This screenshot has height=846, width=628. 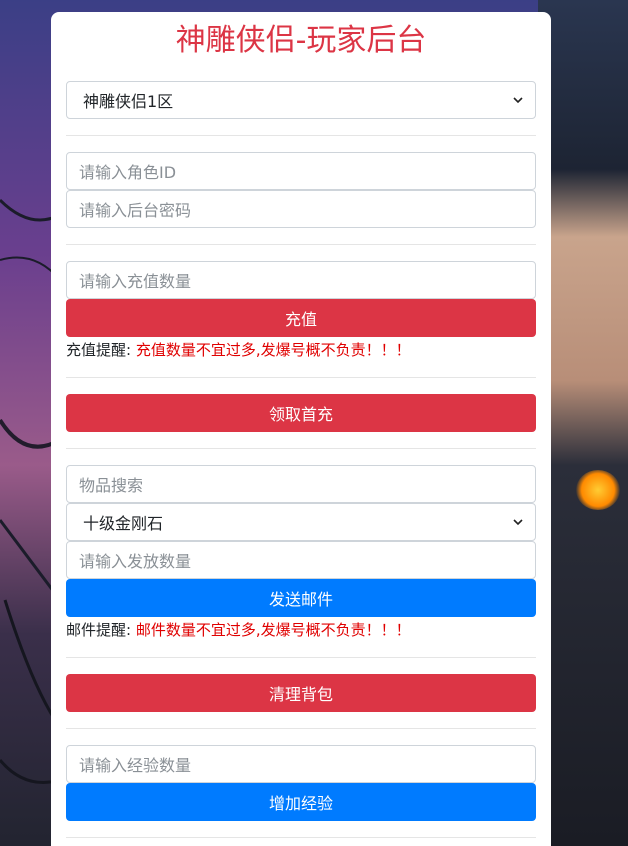 I want to click on recharge-amount-input: 请输入充值数量, so click(x=301, y=280).